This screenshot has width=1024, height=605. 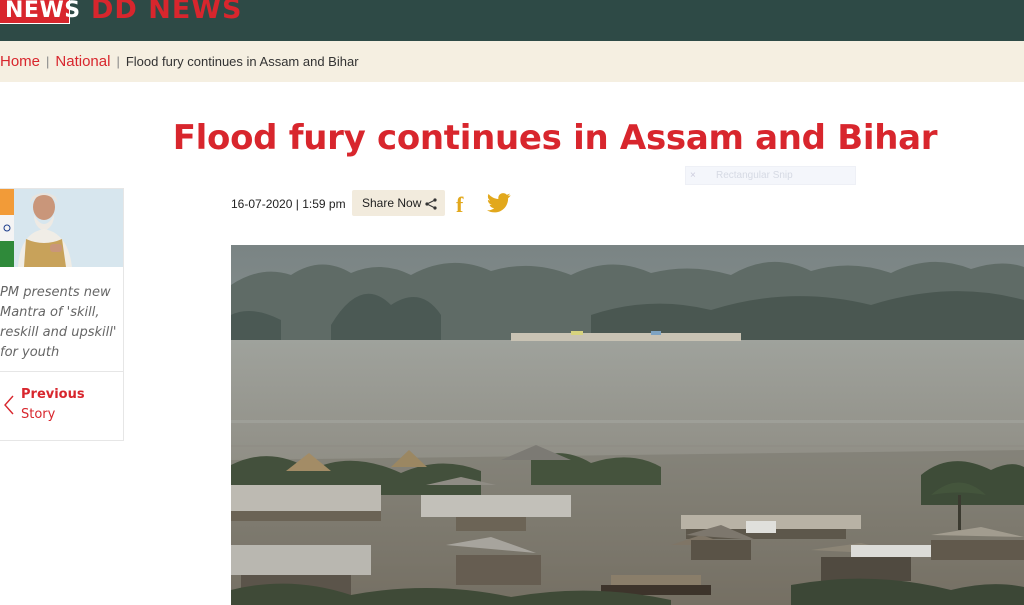 I want to click on related-story-image, so click(x=61, y=228).